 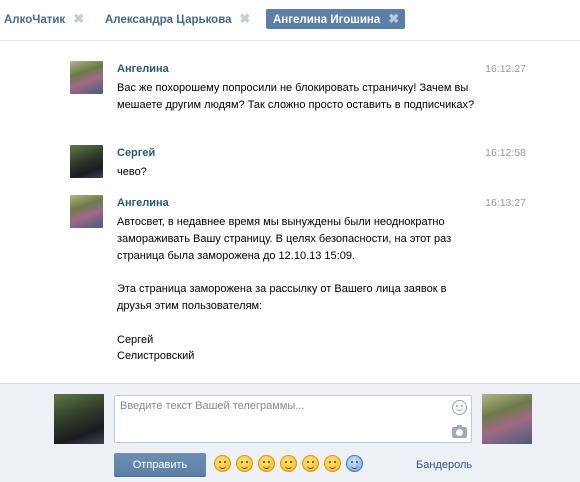 What do you see at coordinates (222, 463) in the screenshot?
I see `laughing-emoji-icon` at bounding box center [222, 463].